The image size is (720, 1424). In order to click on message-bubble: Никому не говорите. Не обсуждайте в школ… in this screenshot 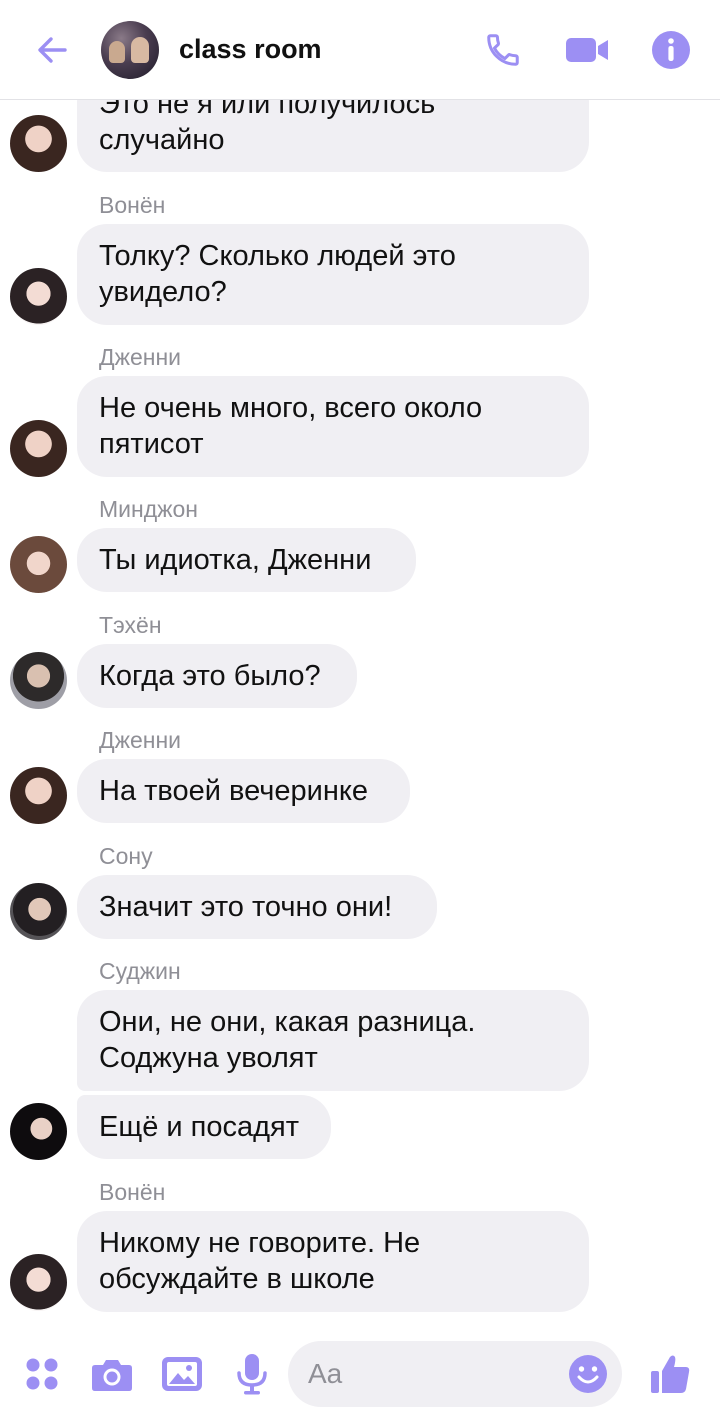, I will do `click(333, 1261)`.